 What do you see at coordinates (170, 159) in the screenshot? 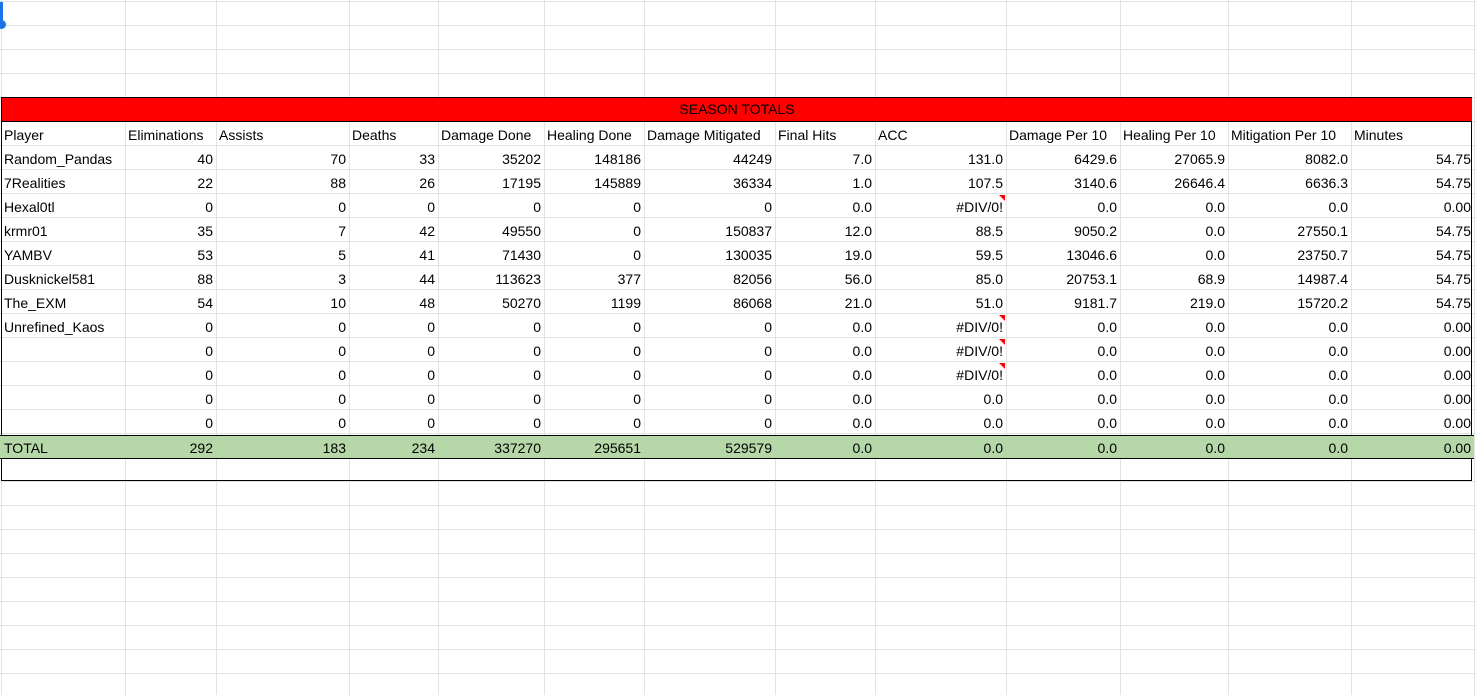
I see `stat-cell: 40` at bounding box center [170, 159].